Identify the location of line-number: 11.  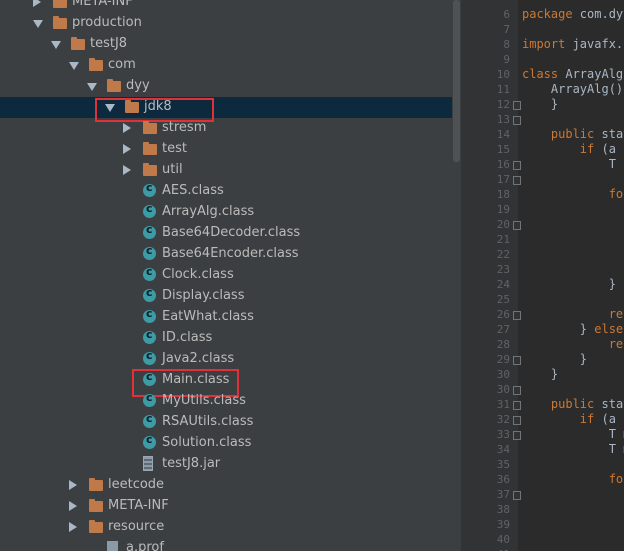
(503, 89).